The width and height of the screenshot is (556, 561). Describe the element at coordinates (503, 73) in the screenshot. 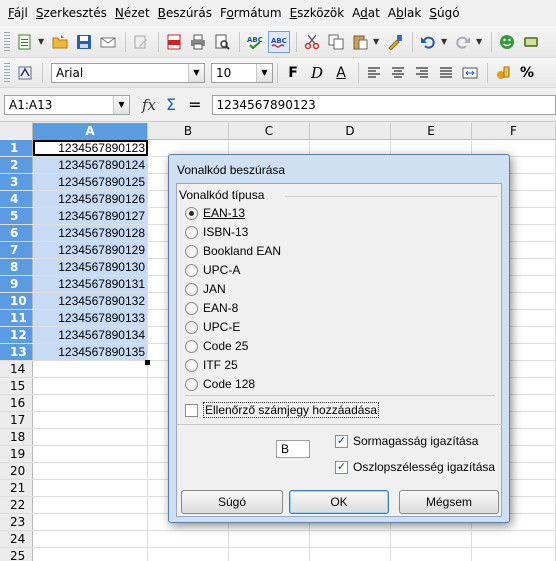

I see `currency-format-icon` at that location.